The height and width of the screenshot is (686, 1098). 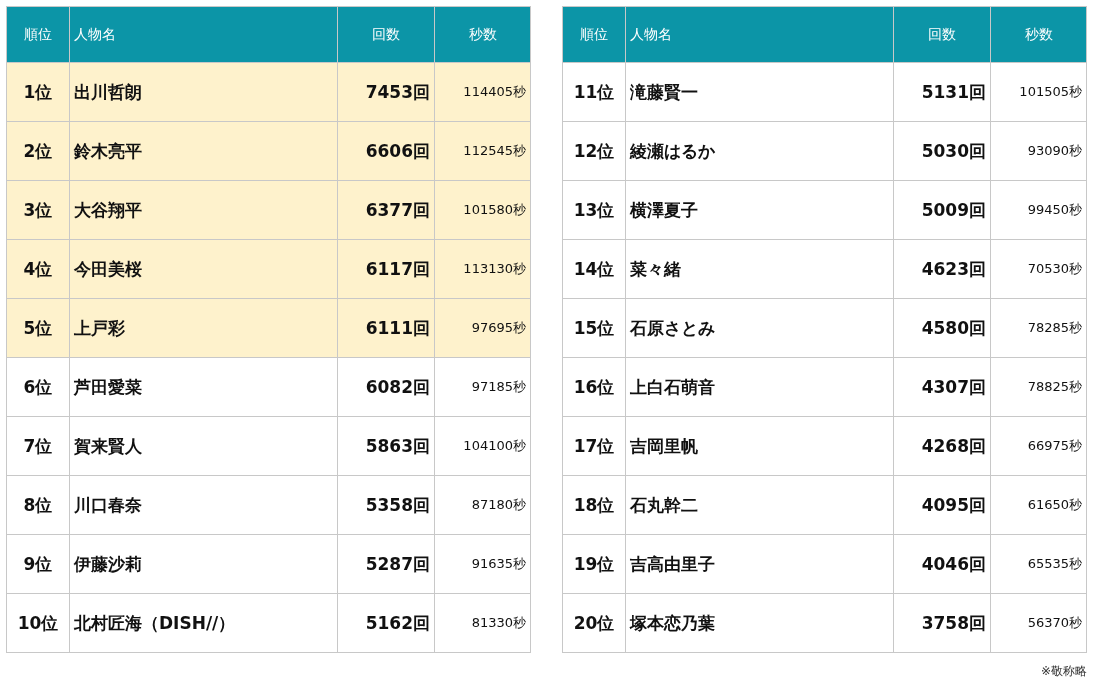 I want to click on count-cell: 5131回, so click(x=942, y=92).